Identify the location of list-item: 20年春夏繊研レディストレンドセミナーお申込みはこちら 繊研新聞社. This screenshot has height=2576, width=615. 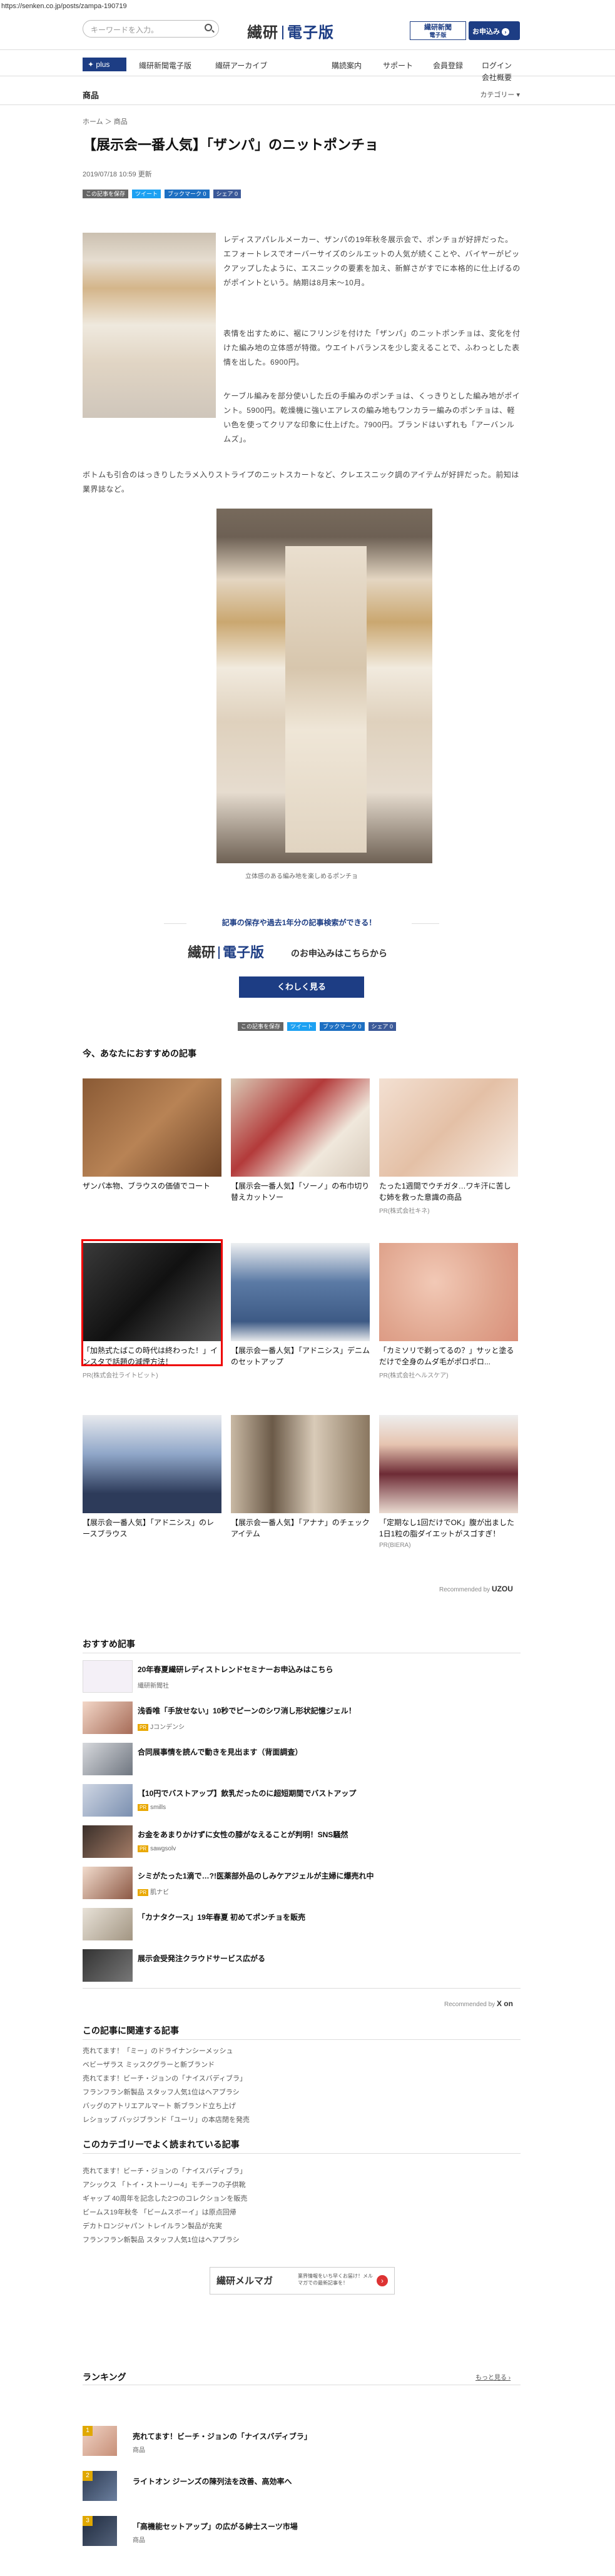
(302, 1676).